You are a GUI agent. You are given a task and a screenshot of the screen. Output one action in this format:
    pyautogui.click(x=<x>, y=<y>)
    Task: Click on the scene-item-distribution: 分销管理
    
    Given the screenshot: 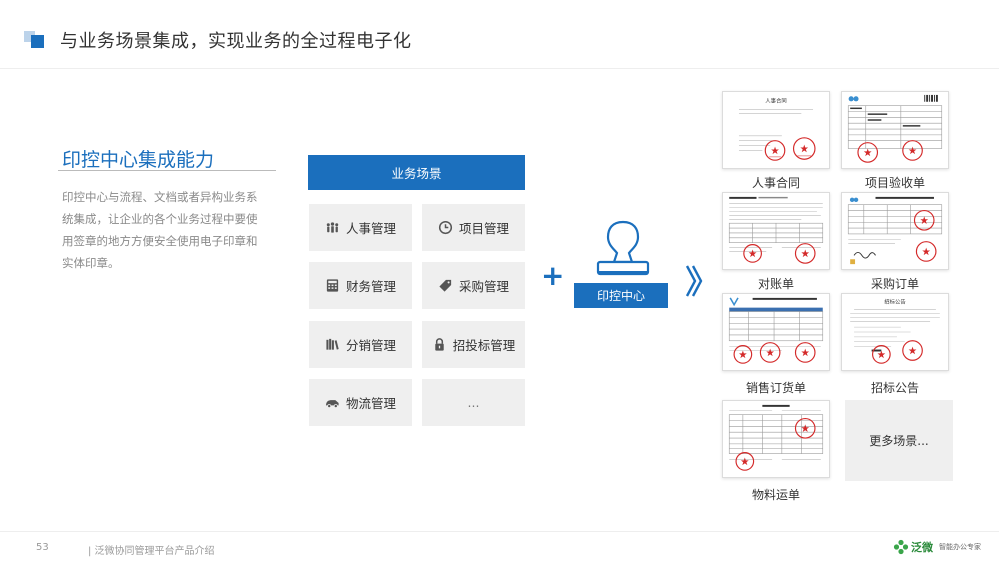 What is the action you would take?
    pyautogui.click(x=360, y=344)
    